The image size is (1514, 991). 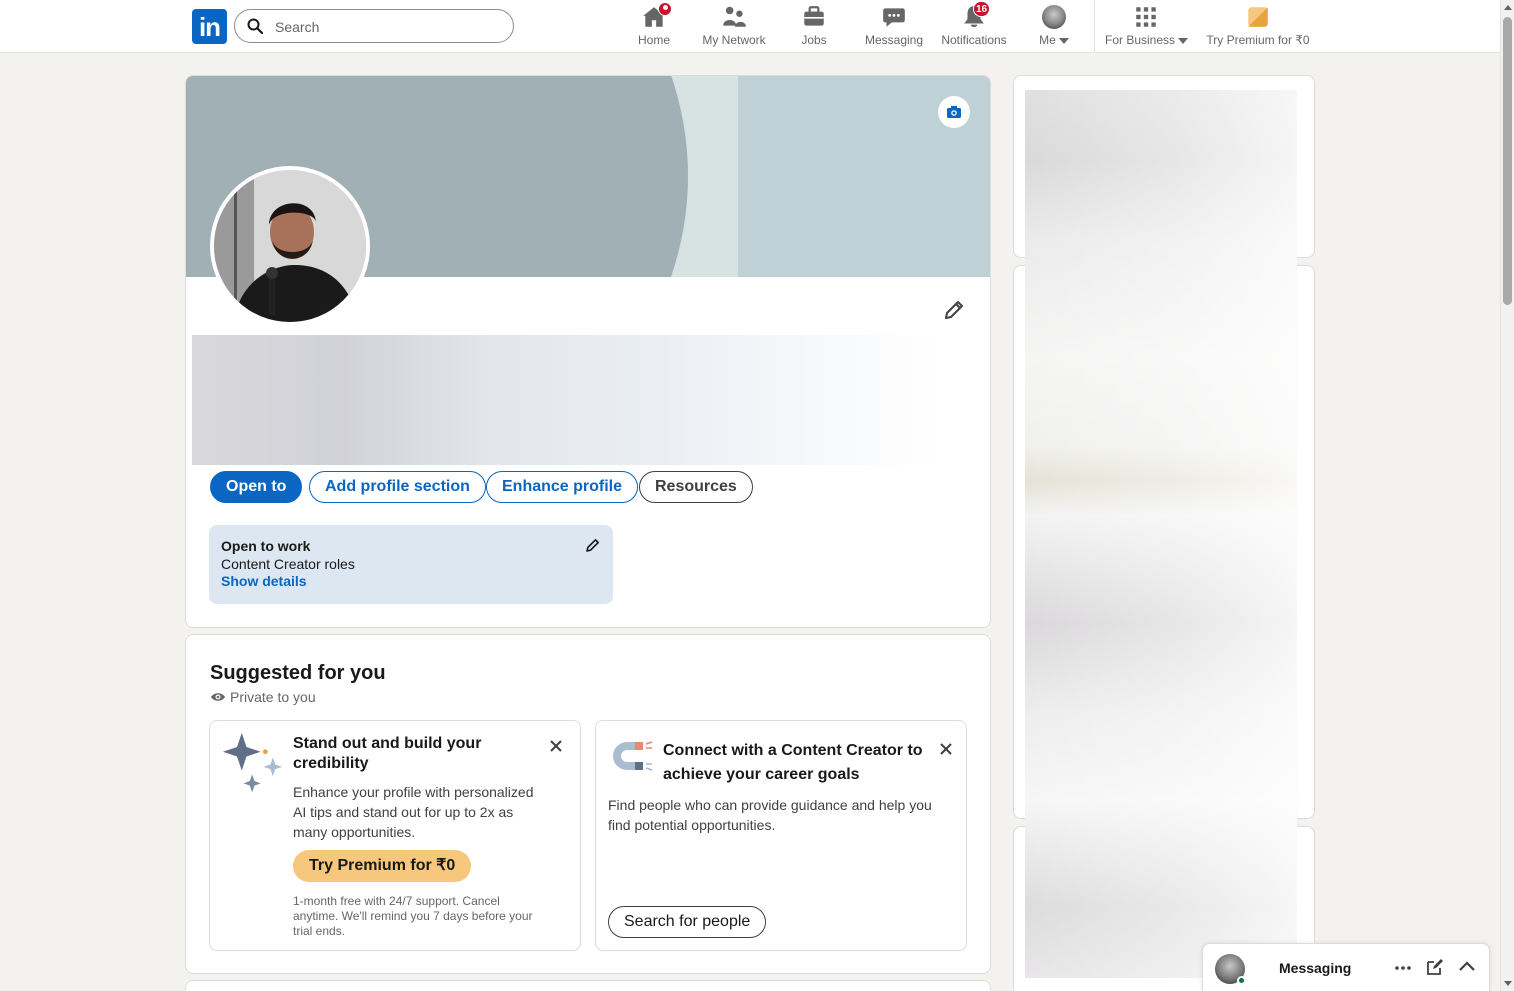 What do you see at coordinates (397, 487) in the screenshot?
I see `add-profile-section-button: Add profile section` at bounding box center [397, 487].